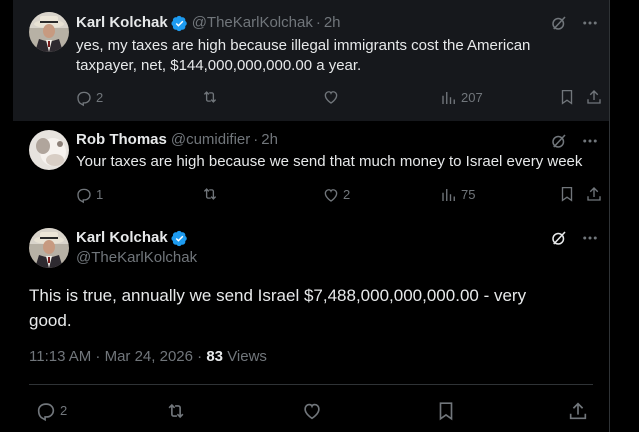  Describe the element at coordinates (468, 194) in the screenshot. I see `views-count: 75` at that location.